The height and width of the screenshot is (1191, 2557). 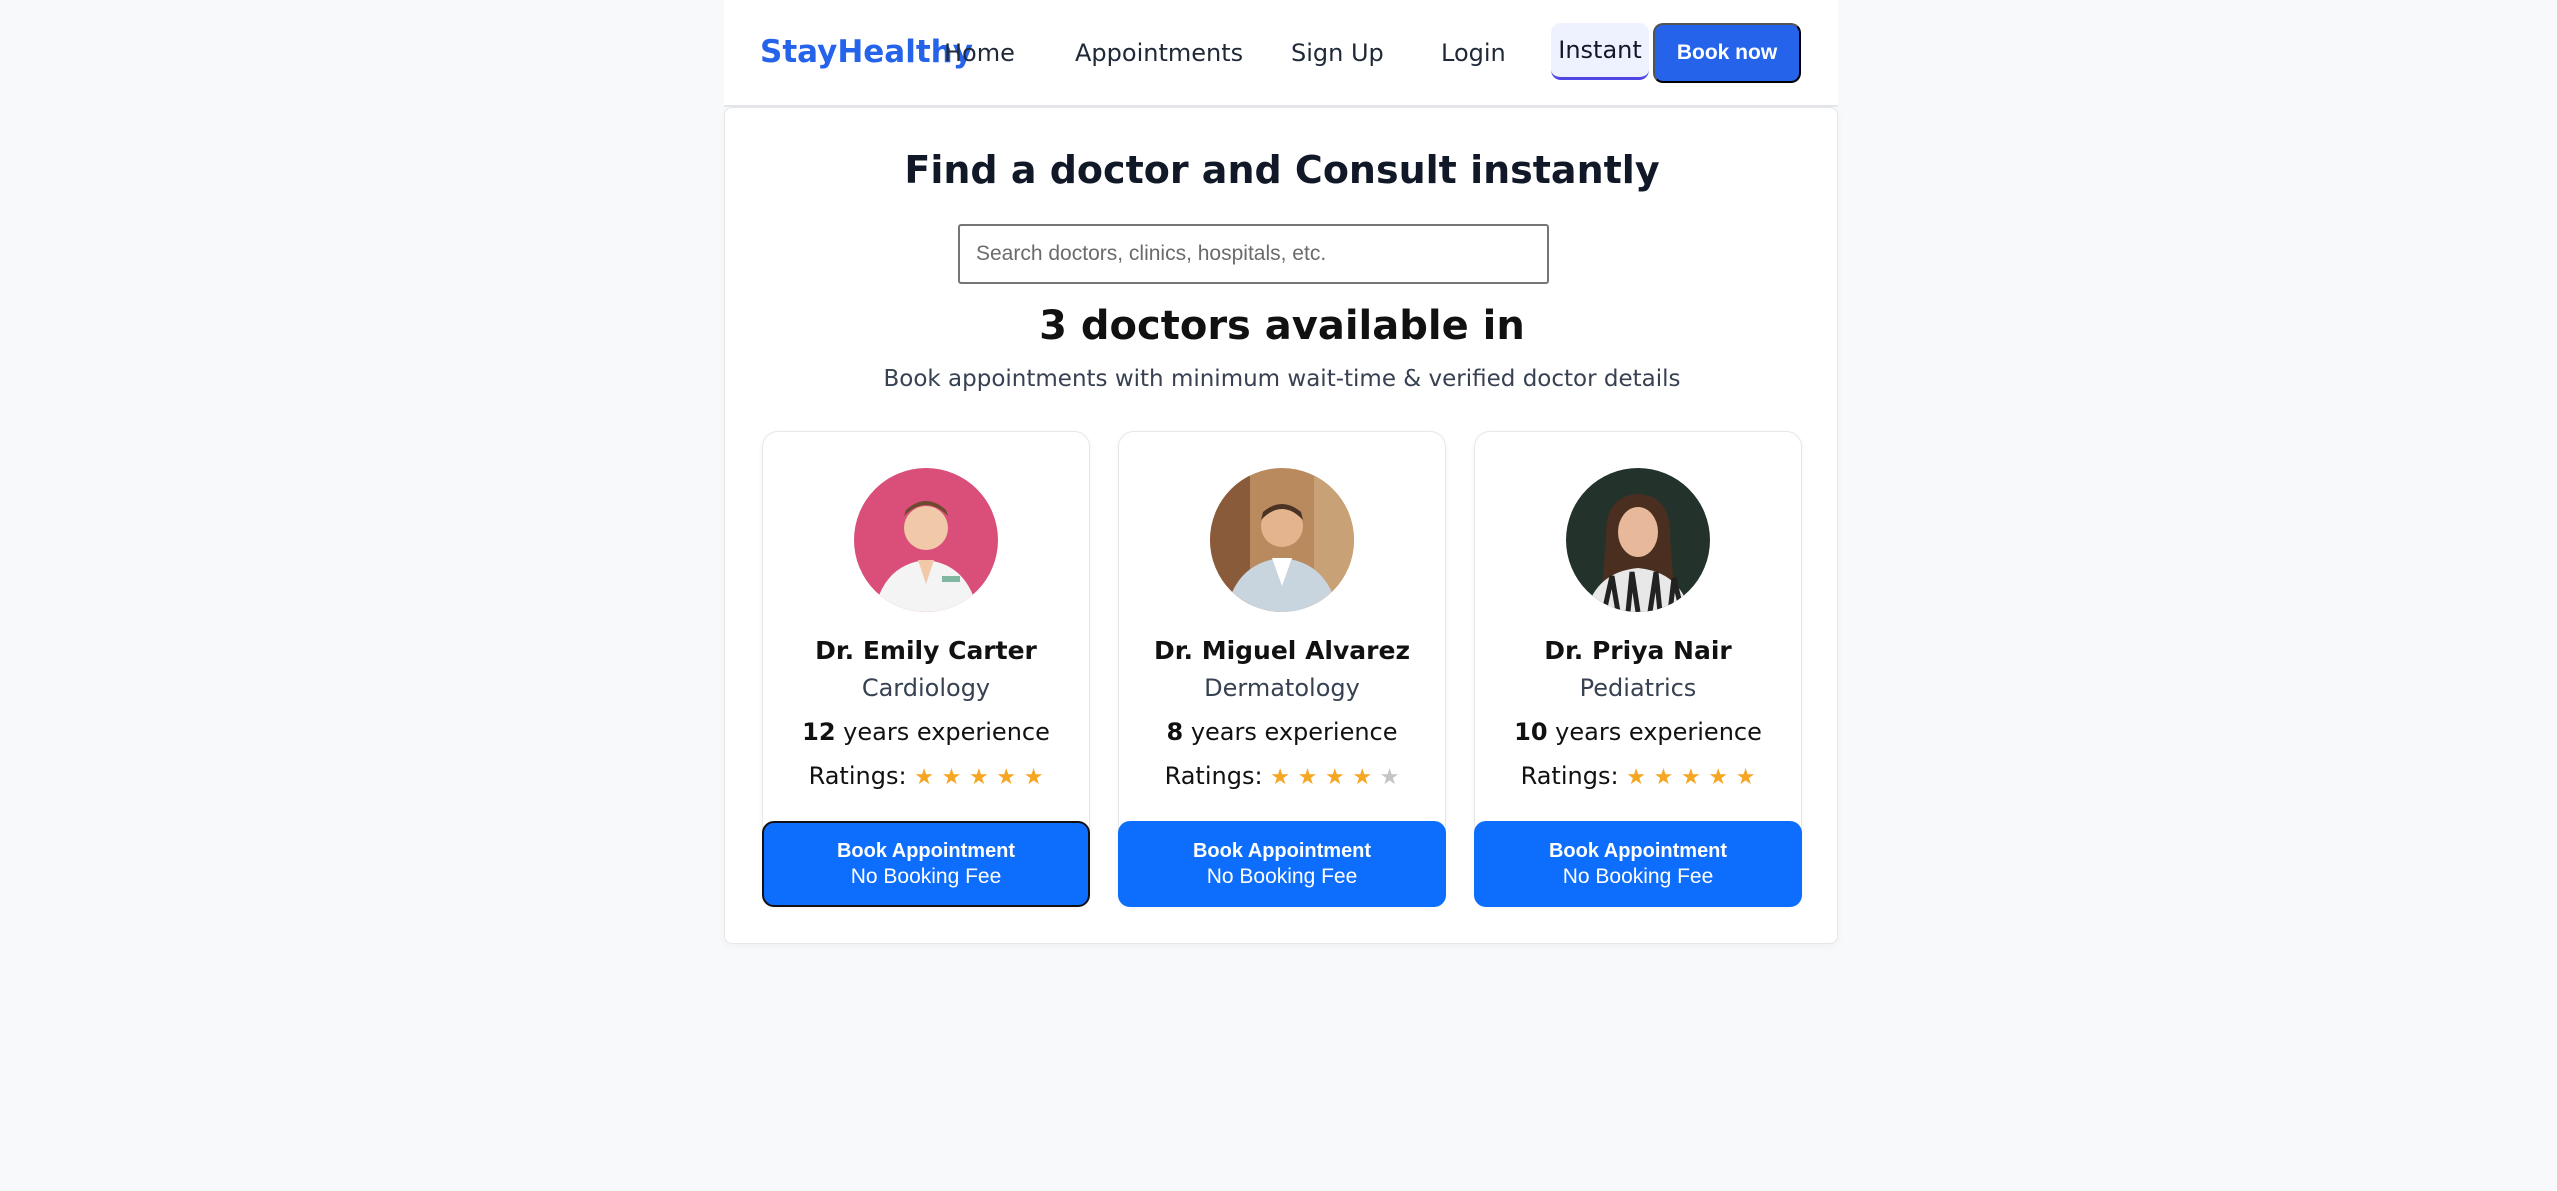 What do you see at coordinates (926, 650) in the screenshot?
I see `doctor-name: Dr. Emily Carter` at bounding box center [926, 650].